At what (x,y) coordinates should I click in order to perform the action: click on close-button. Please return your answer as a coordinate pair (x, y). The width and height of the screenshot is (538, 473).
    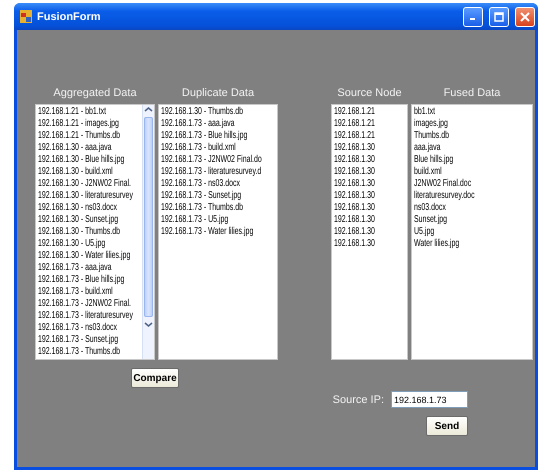
    Looking at the image, I should click on (525, 16).